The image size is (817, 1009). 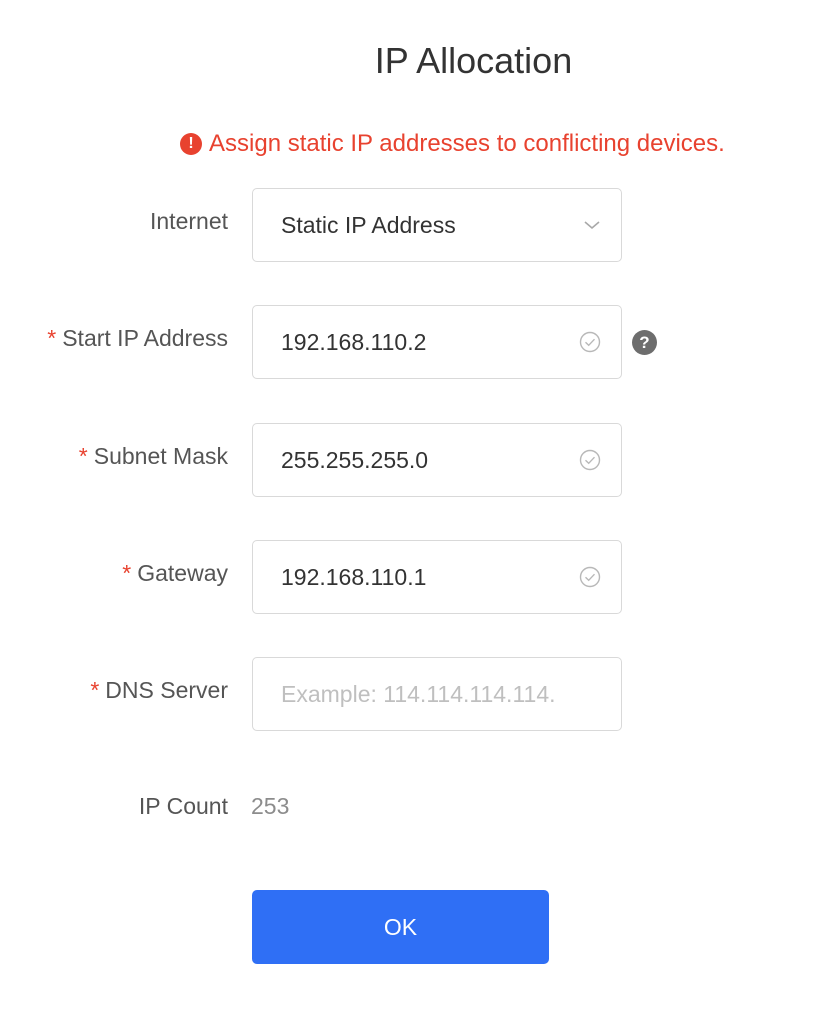 I want to click on start-ip-field, so click(x=437, y=342).